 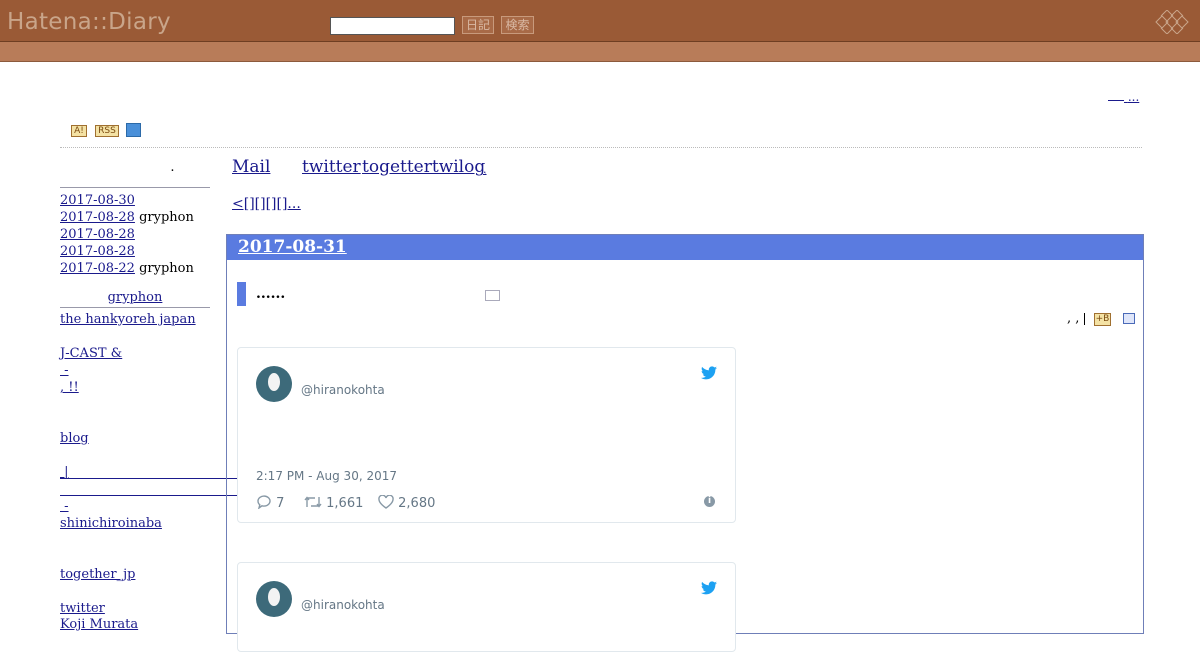 What do you see at coordinates (392, 26) in the screenshot?
I see `search-input` at bounding box center [392, 26].